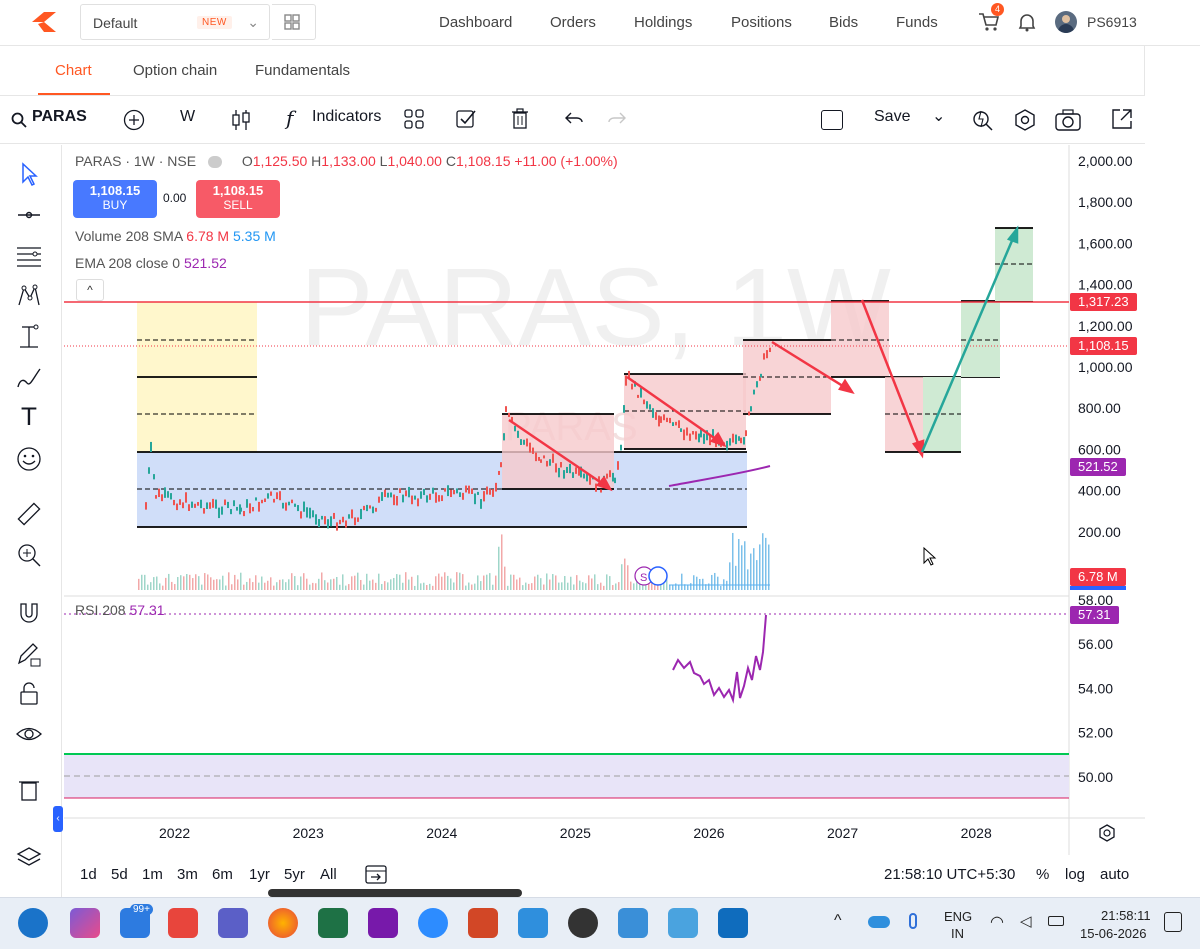 The image size is (1200, 949). Describe the element at coordinates (633, 923) in the screenshot. I see `notepad-icon` at that location.